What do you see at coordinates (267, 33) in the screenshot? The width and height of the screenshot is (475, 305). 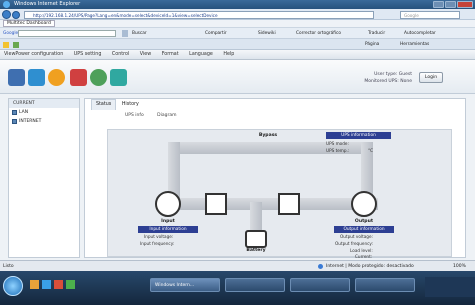 I see `google-item-sidewiki: Sidewiki` at bounding box center [267, 33].